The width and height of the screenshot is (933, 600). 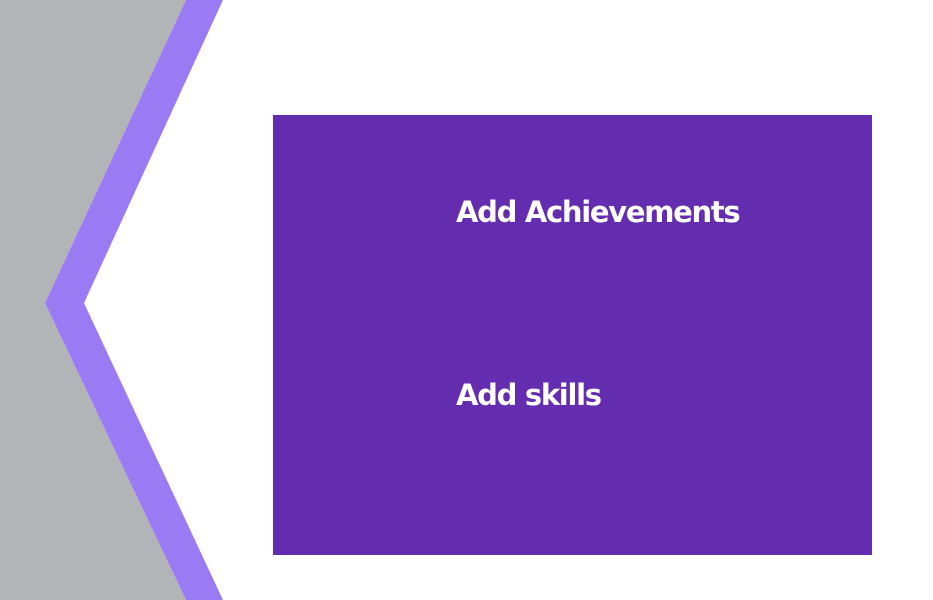 I want to click on add-achievements-label: Add Achievements, so click(x=598, y=212).